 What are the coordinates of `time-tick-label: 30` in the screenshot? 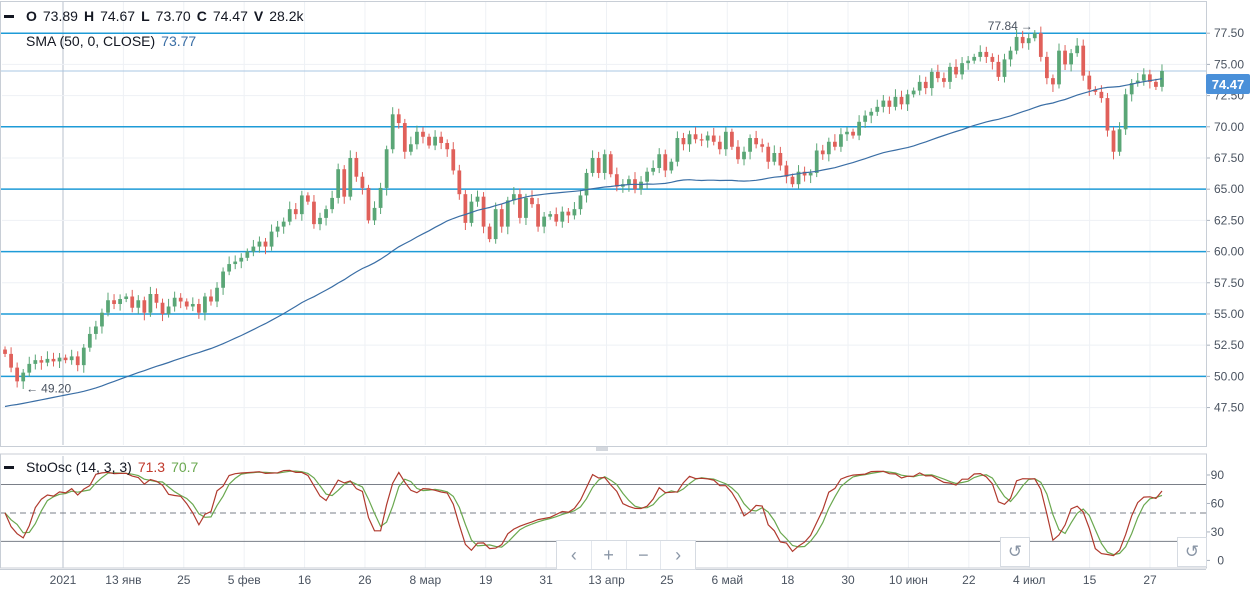 It's located at (848, 580).